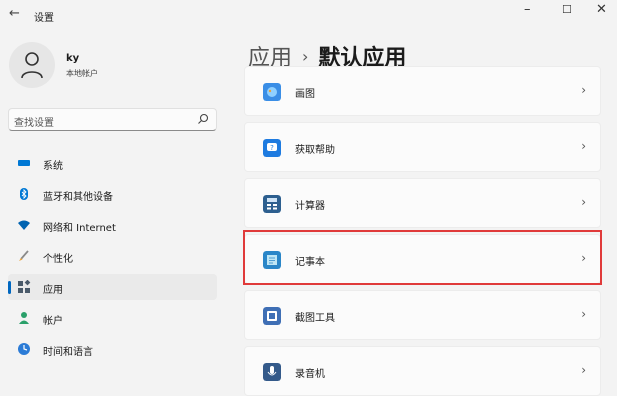 The image size is (617, 396). Describe the element at coordinates (203, 118) in the screenshot. I see `search-icon` at that location.